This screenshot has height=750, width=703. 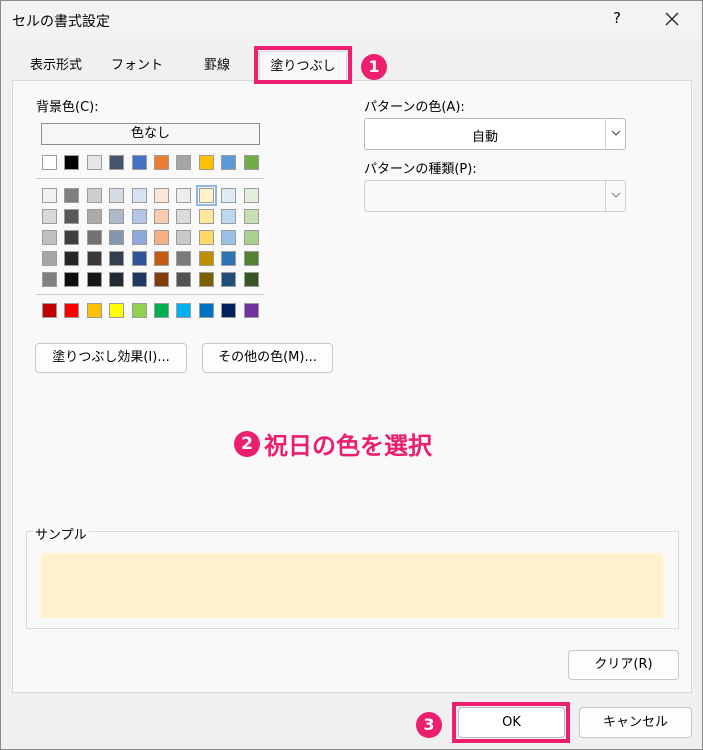 I want to click on chevron-down-icon, so click(x=615, y=133).